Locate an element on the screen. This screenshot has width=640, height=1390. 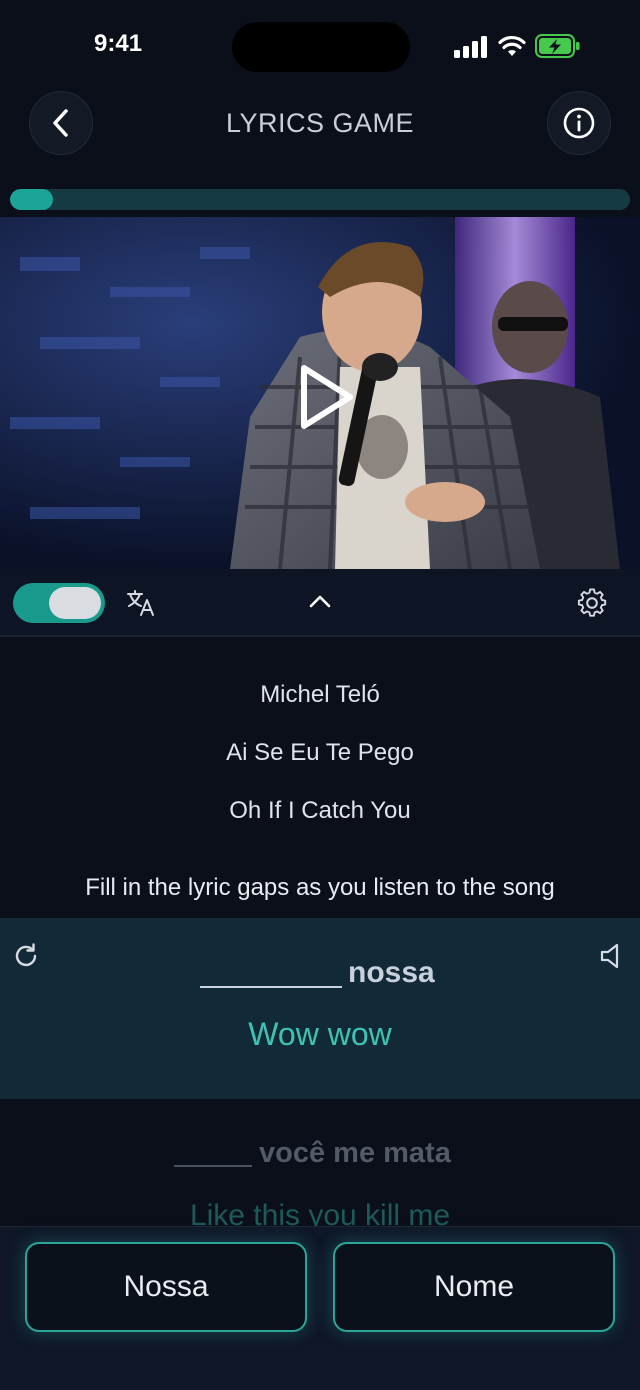
lyric-translation: Wow wow is located at coordinates (320, 1034).